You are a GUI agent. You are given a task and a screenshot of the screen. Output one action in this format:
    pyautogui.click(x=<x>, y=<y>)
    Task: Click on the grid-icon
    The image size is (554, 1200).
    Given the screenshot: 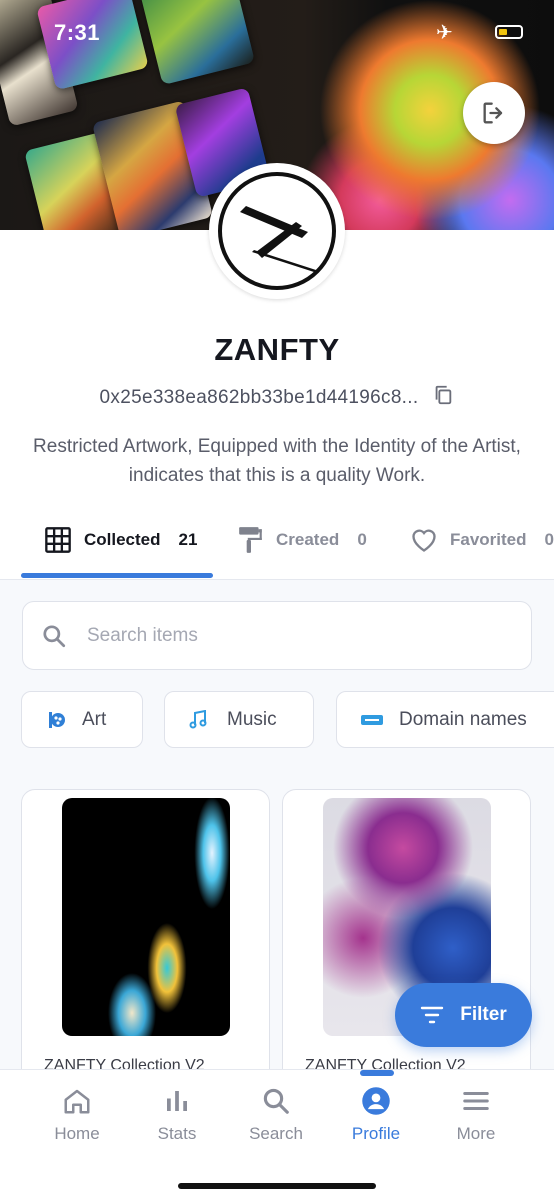 What is the action you would take?
    pyautogui.click(x=58, y=540)
    